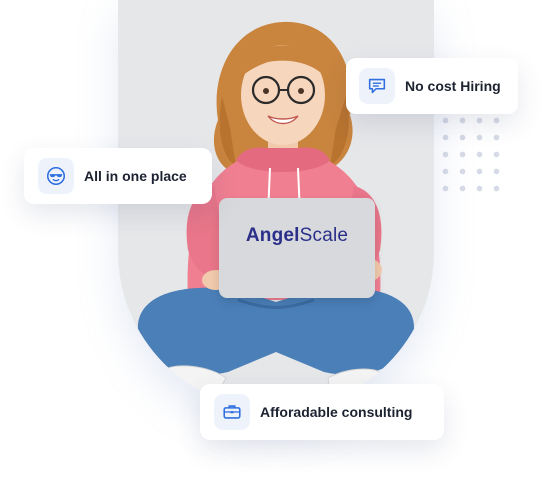 This screenshot has height=479, width=543. Describe the element at coordinates (297, 248) in the screenshot. I see `laptop: AngelScale` at that location.